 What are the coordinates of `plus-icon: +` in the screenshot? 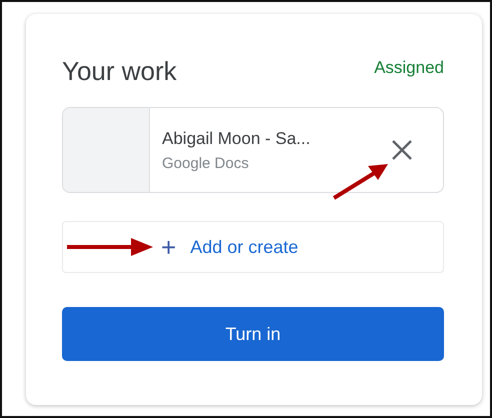 It's located at (168, 247).